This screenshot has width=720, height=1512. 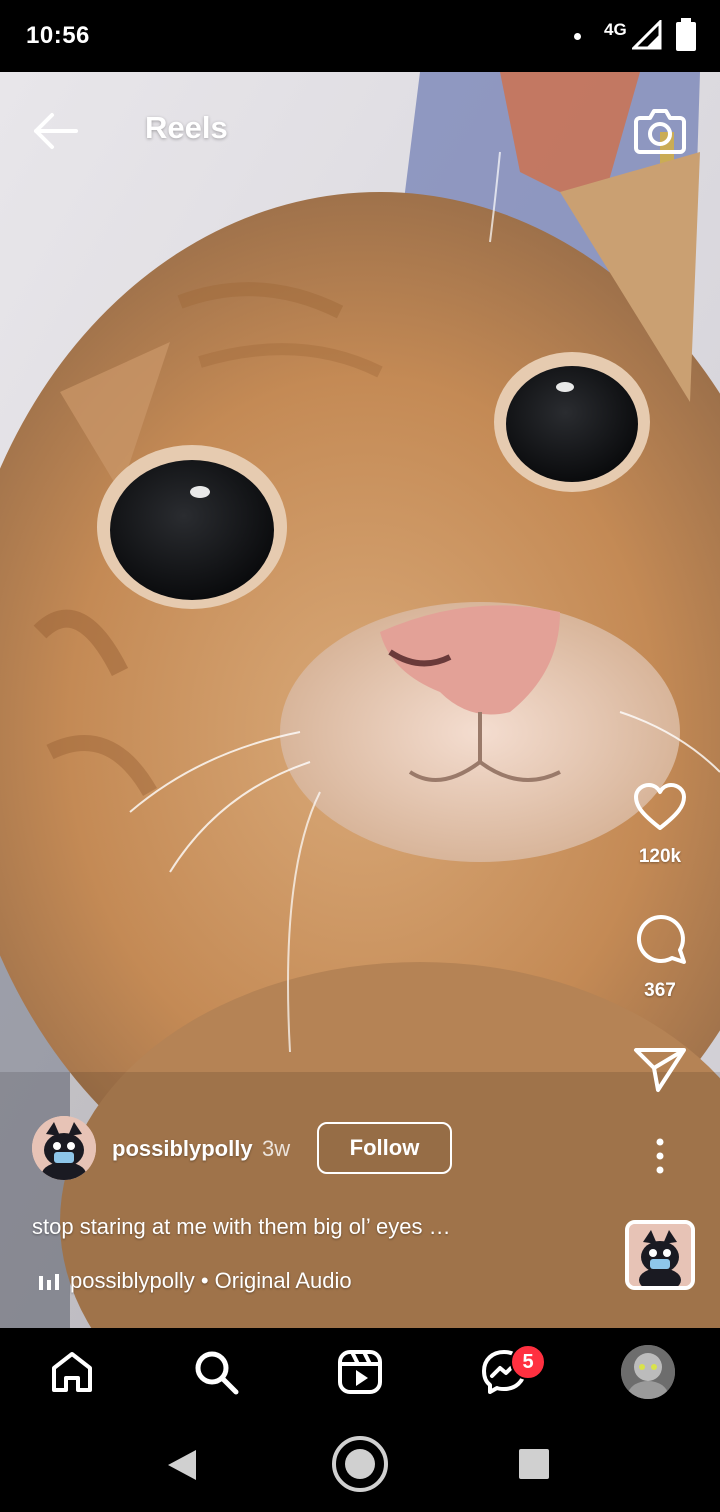 What do you see at coordinates (58, 35) in the screenshot?
I see `status-time: 10:56` at bounding box center [58, 35].